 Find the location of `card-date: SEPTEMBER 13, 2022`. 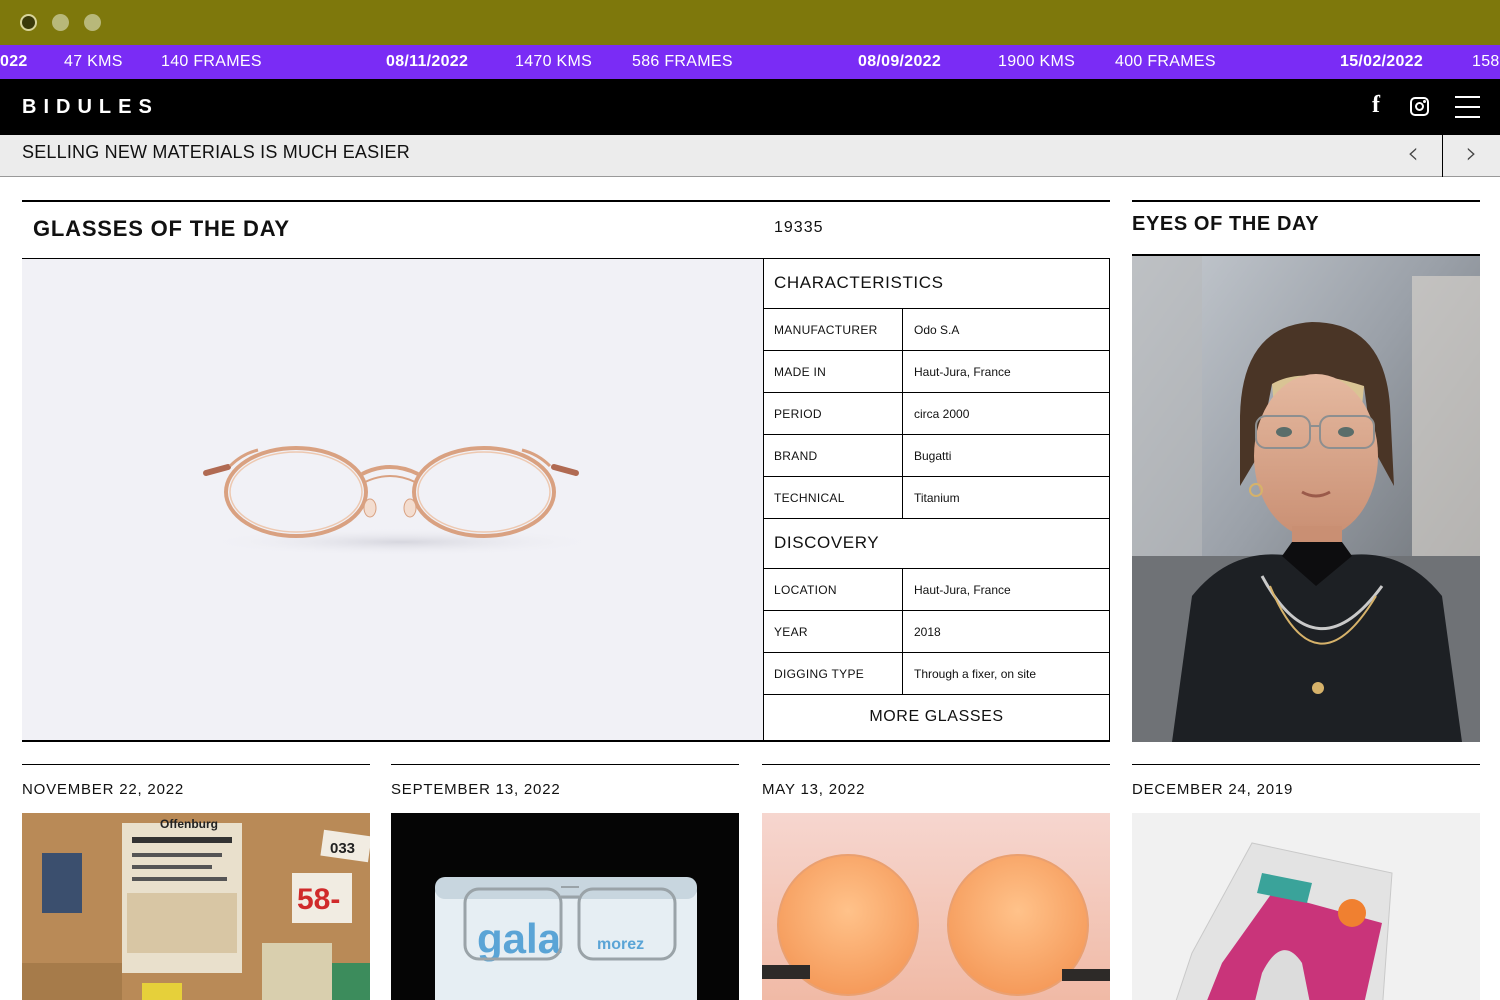

card-date: SEPTEMBER 13, 2022 is located at coordinates (476, 789).